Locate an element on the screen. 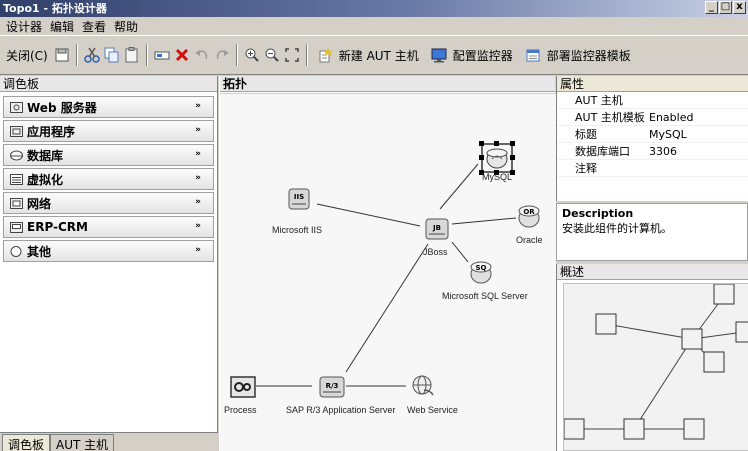 The width and height of the screenshot is (748, 451). menu-bar: 设计器 编辑 查看 帮助 is located at coordinates (374, 26).